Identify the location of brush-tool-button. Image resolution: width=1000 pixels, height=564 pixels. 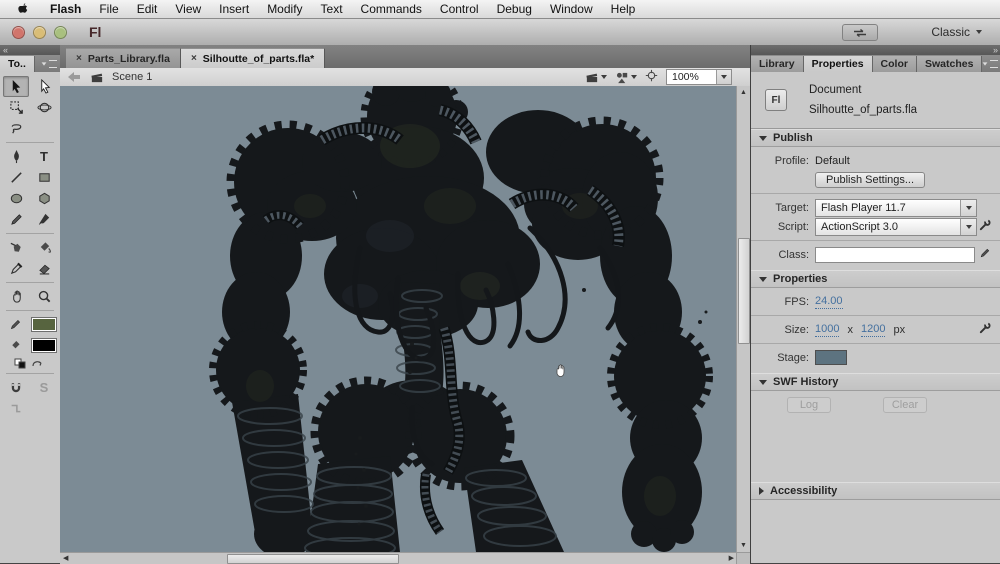
(44, 219).